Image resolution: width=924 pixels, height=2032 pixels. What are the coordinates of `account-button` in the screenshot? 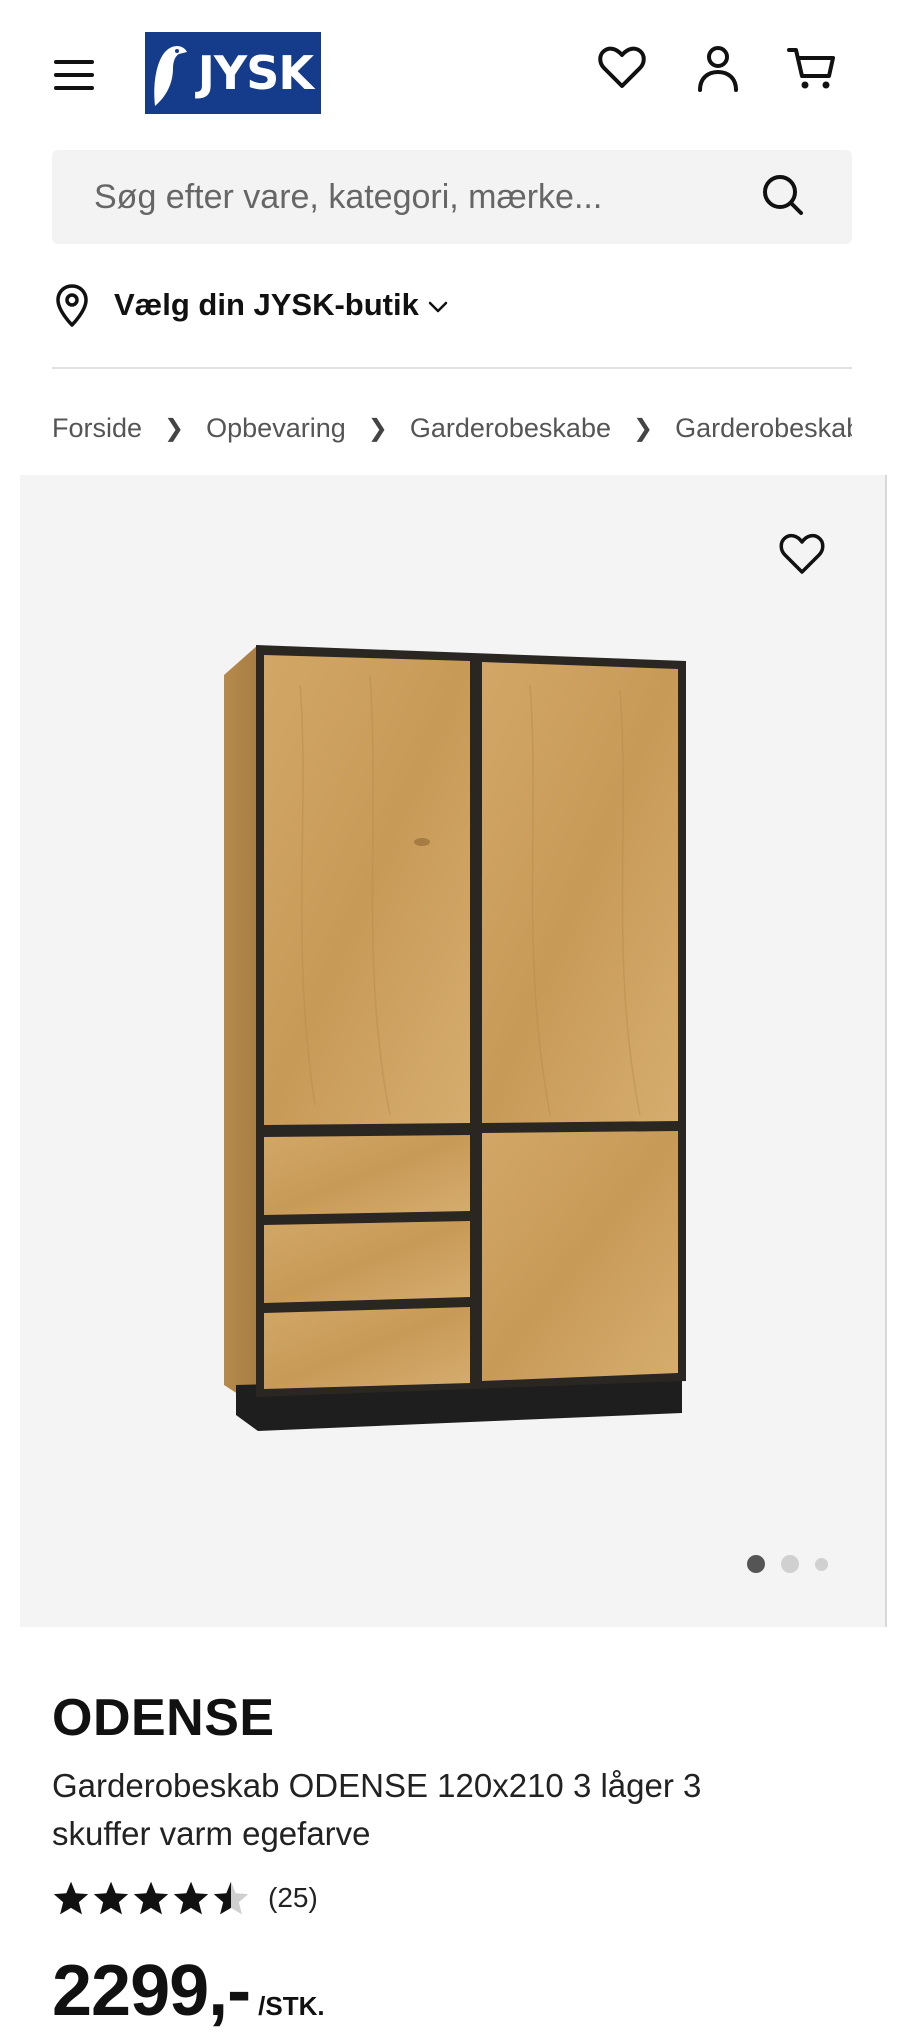 It's located at (718, 68).